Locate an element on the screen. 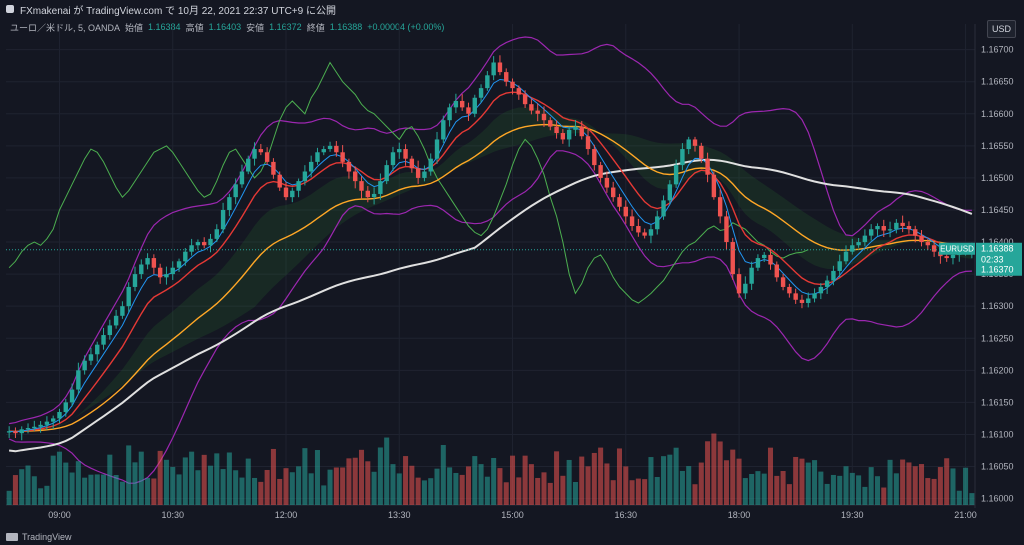 The height and width of the screenshot is (545, 1024). y-tick-label: 1.16600 is located at coordinates (997, 114).